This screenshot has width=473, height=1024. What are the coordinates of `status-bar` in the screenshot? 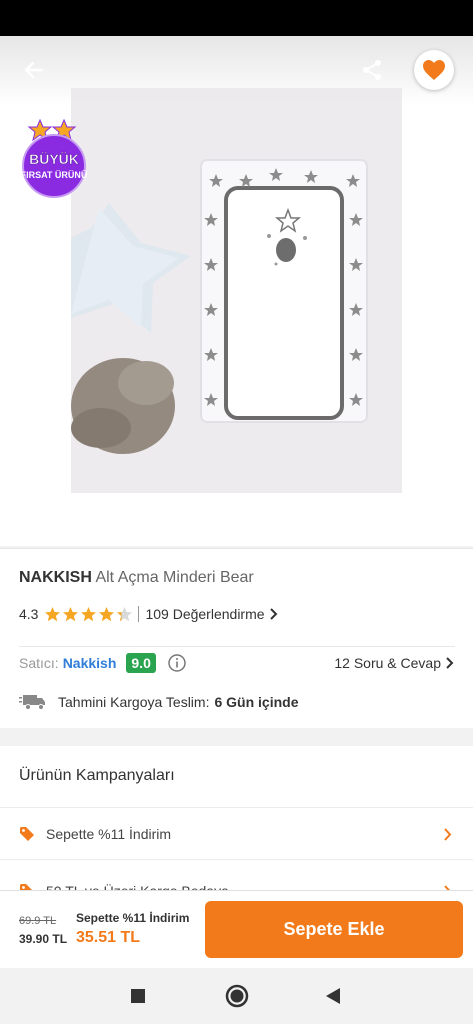 It's located at (236, 18).